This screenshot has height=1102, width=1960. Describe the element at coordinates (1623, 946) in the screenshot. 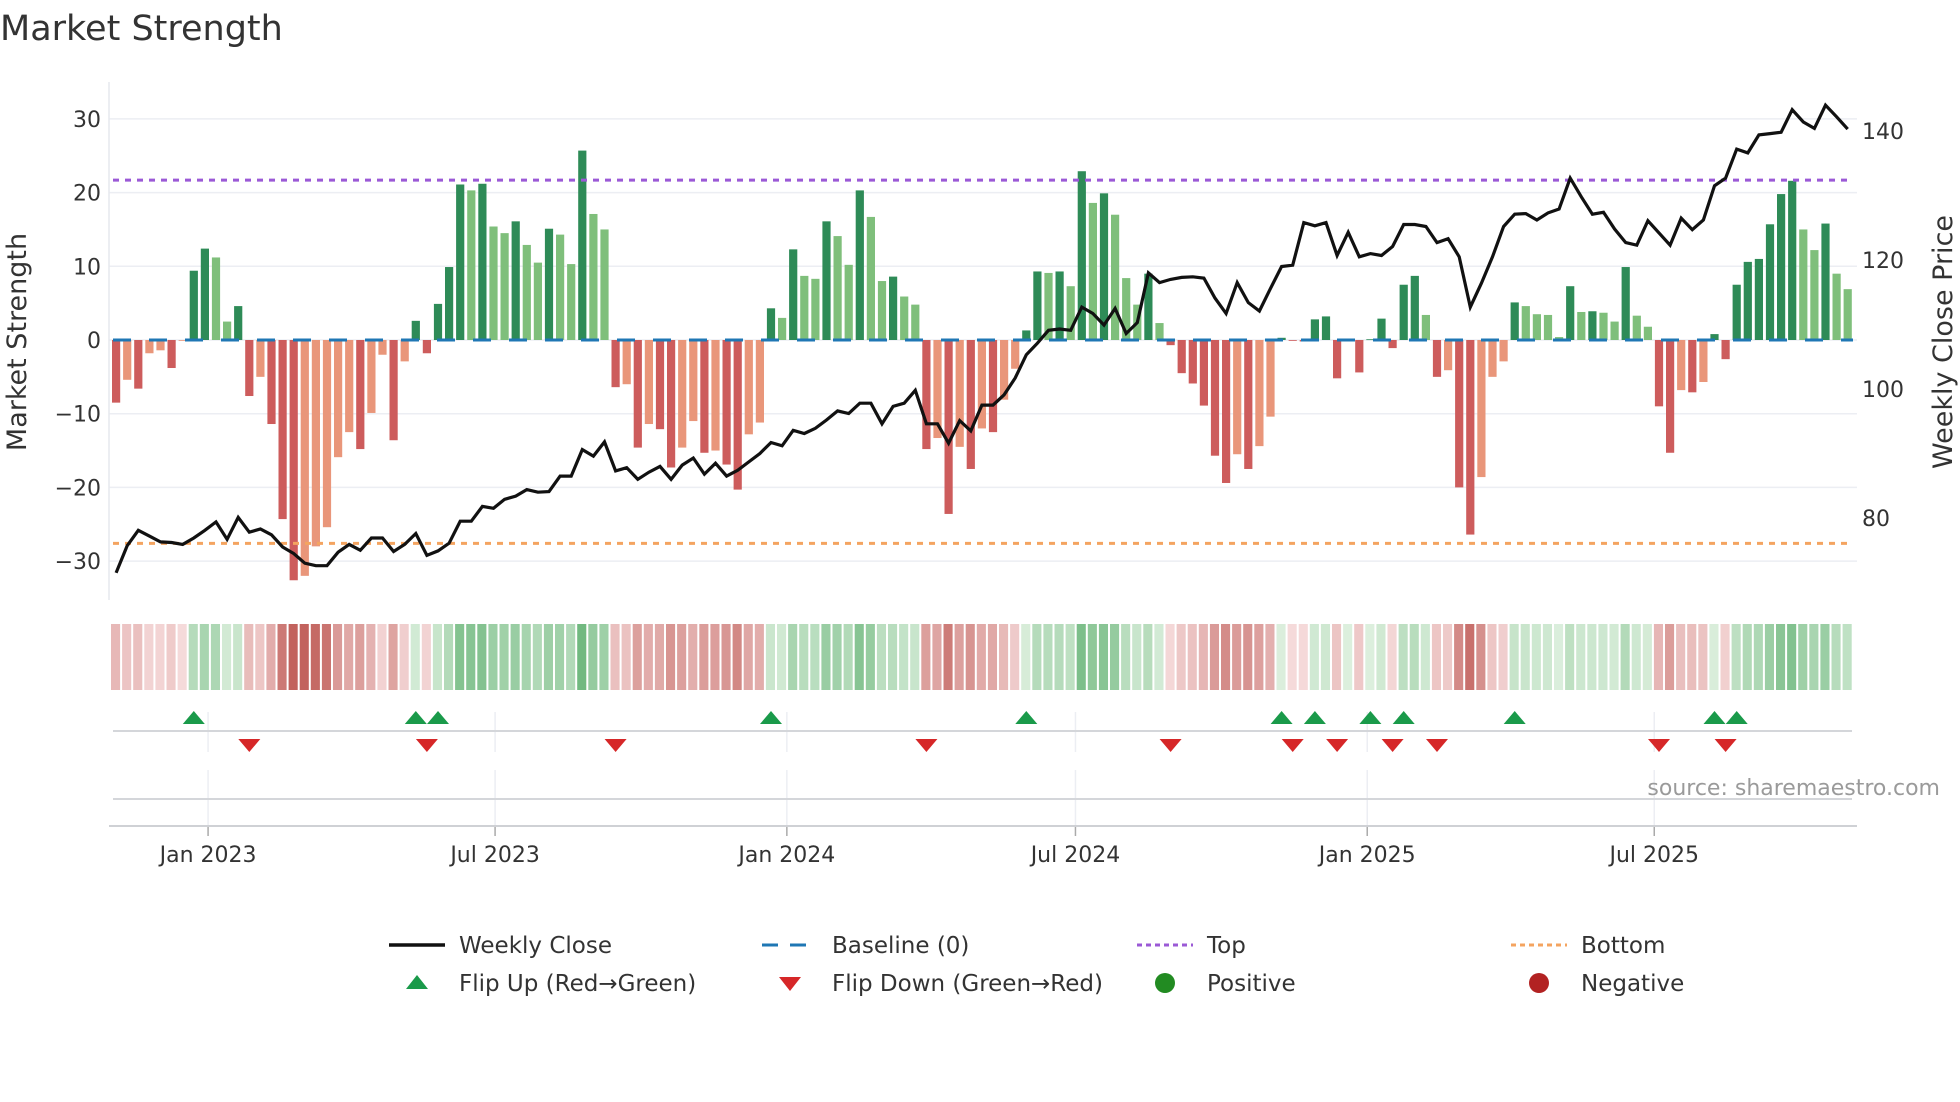

I see `legend-label: Bottom` at that location.